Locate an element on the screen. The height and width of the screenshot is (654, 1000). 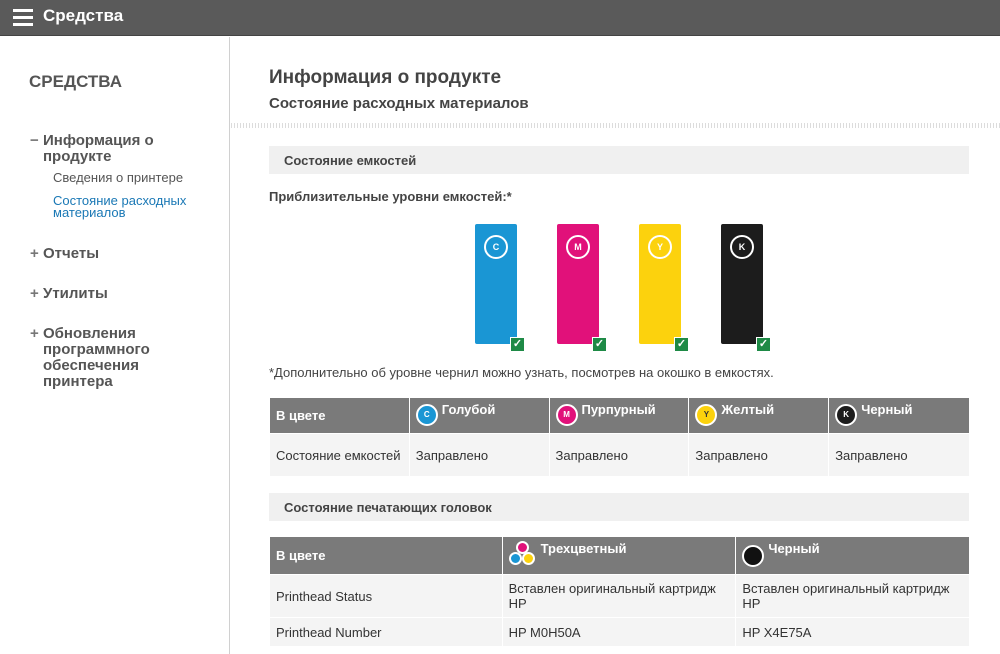
cyan-badge: C is located at coordinates (496, 247).